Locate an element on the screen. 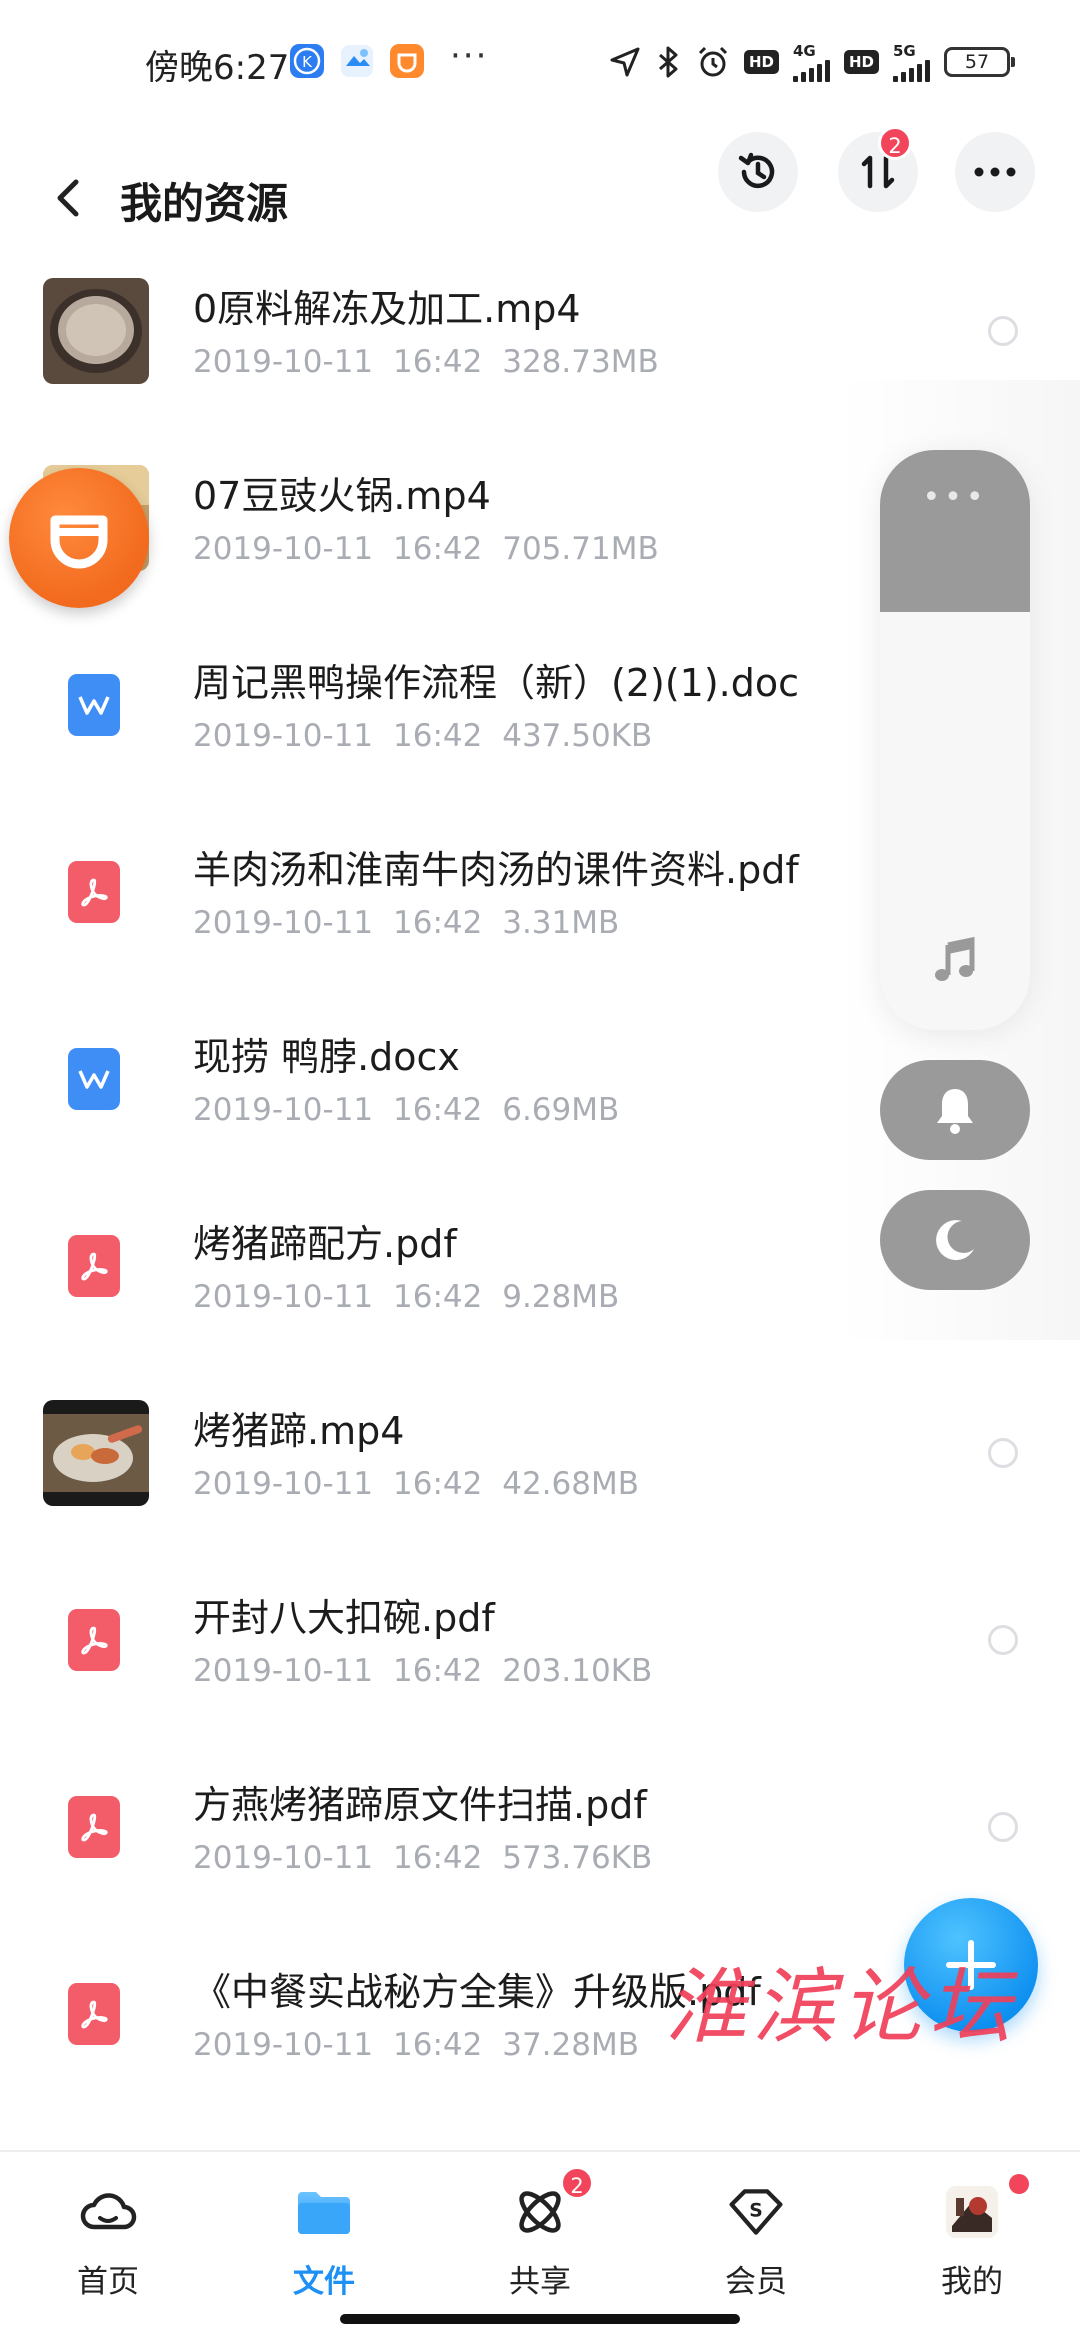  status-indicators: HD 4G HD 5G 57 is located at coordinates (811, 62).